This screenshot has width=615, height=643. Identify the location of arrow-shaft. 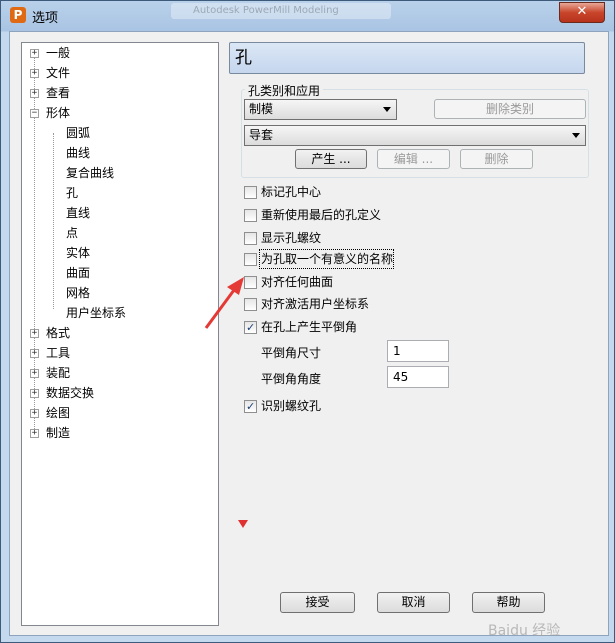
(221, 307).